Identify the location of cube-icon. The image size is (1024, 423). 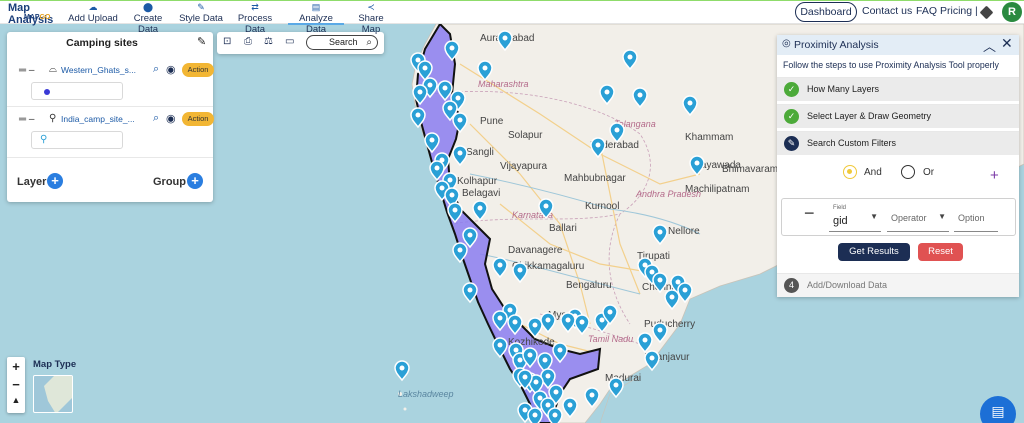
(986, 12).